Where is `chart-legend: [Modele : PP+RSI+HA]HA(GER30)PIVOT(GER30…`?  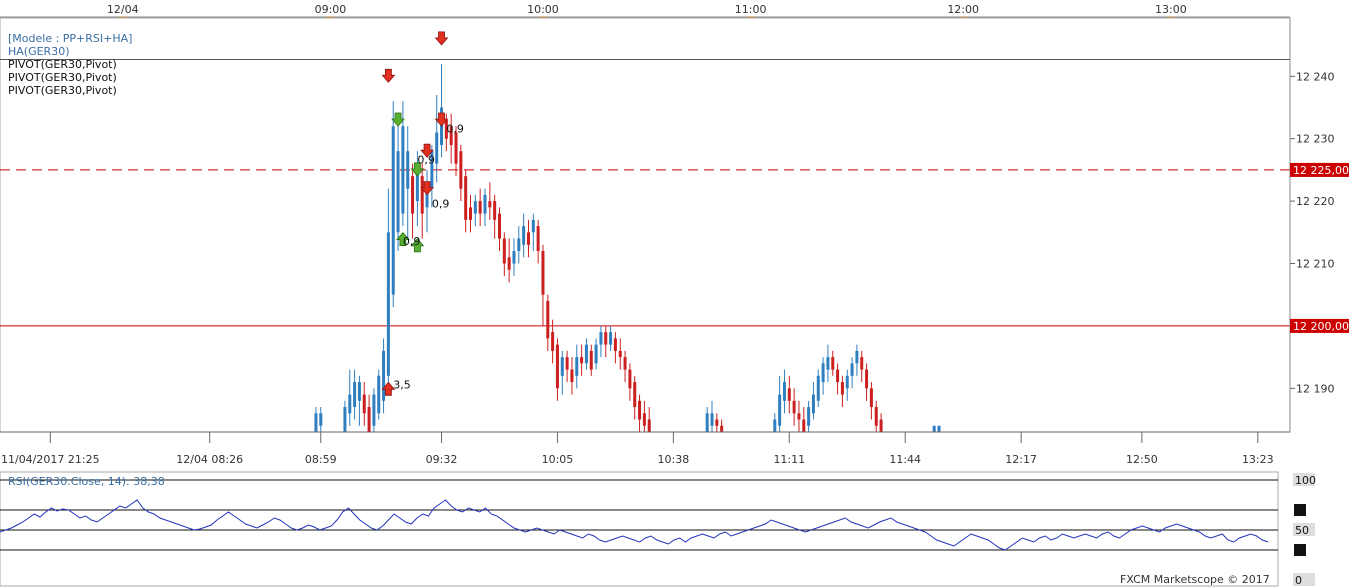 chart-legend: [Modele : PP+RSI+HA]HA(GER30)PIVOT(GER30… is located at coordinates (70, 64).